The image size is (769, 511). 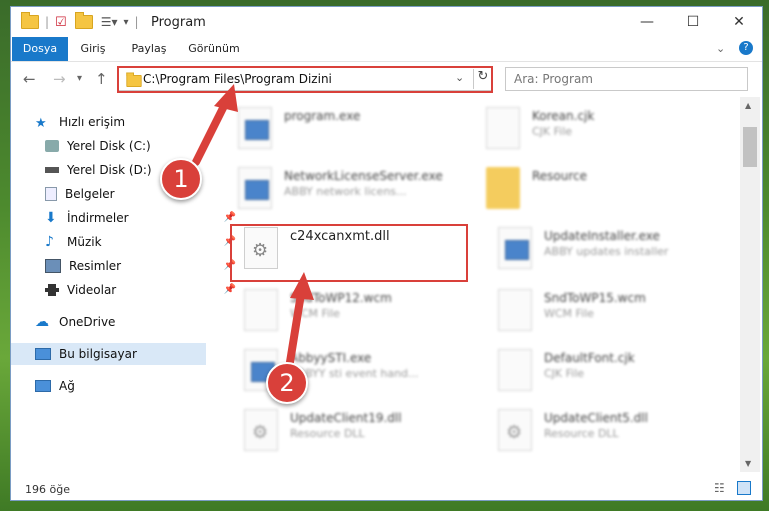 What do you see at coordinates (181, 179) in the screenshot?
I see `step-1-badge: 1` at bounding box center [181, 179].